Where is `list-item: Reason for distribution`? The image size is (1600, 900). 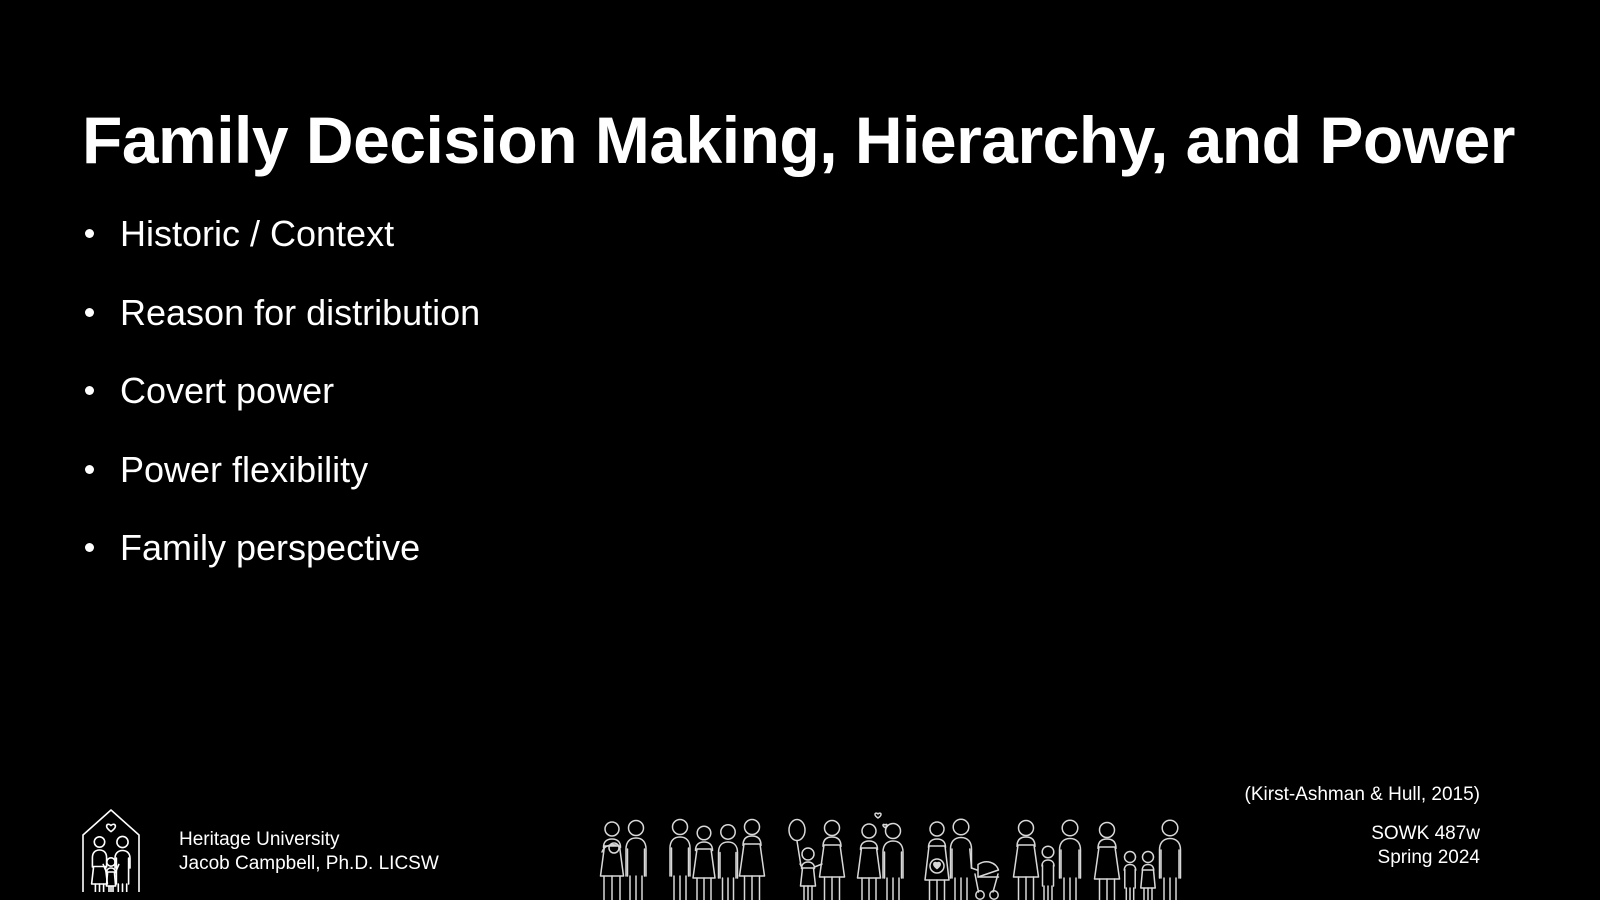
list-item: Reason for distribution is located at coordinates (530, 330).